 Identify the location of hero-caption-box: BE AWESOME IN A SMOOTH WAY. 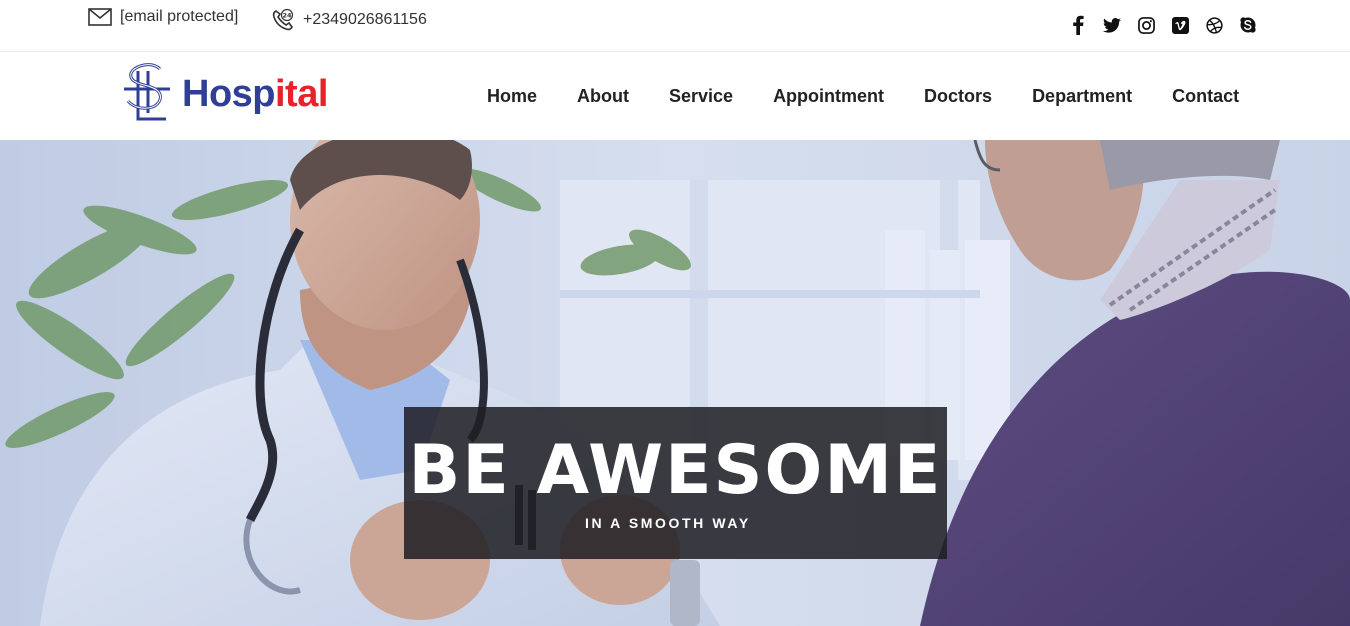
(675, 483).